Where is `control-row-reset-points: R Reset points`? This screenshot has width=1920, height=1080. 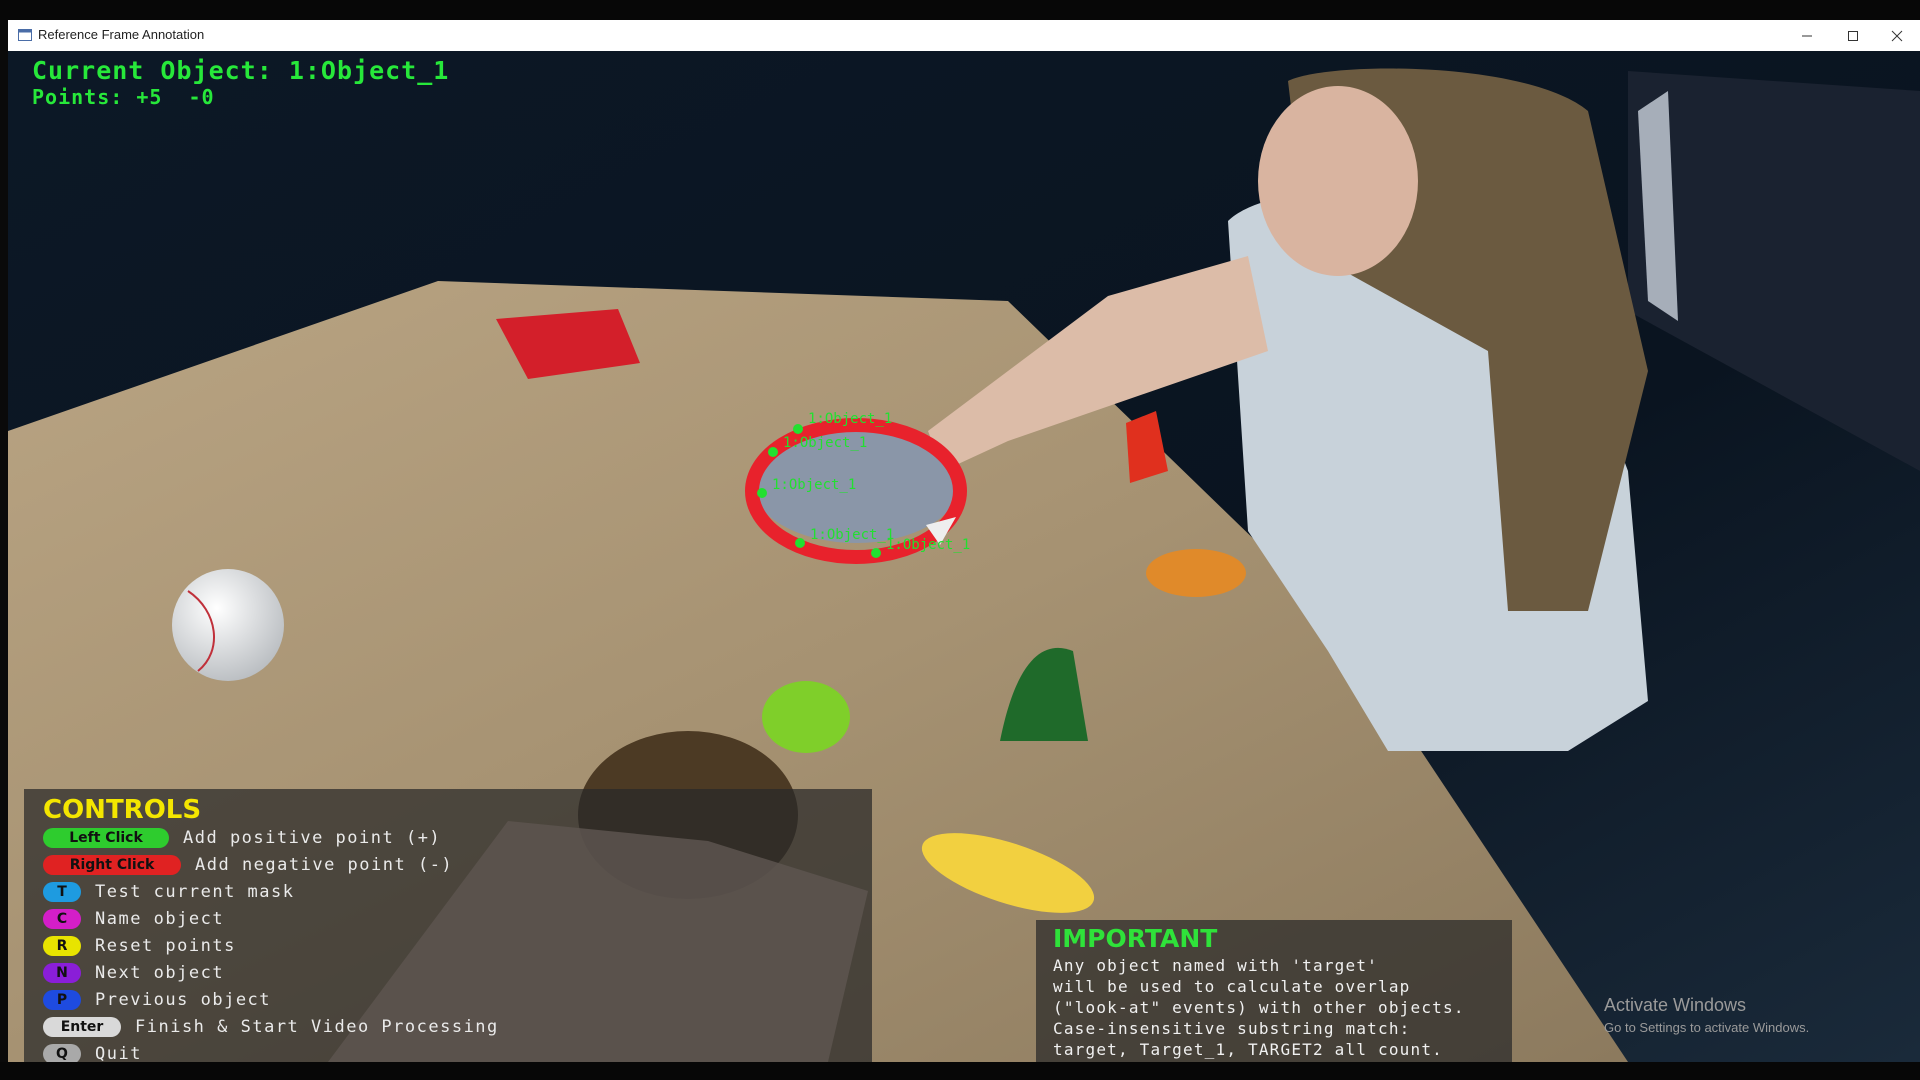
control-row-reset-points: R Reset points is located at coordinates (139, 946).